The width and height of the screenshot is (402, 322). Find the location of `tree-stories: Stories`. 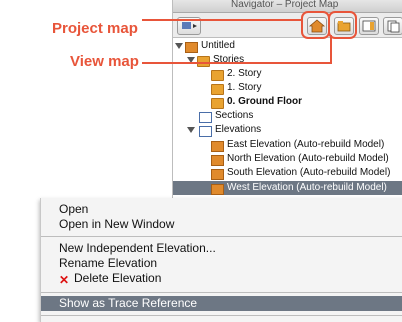

tree-stories: Stories is located at coordinates (287, 60).